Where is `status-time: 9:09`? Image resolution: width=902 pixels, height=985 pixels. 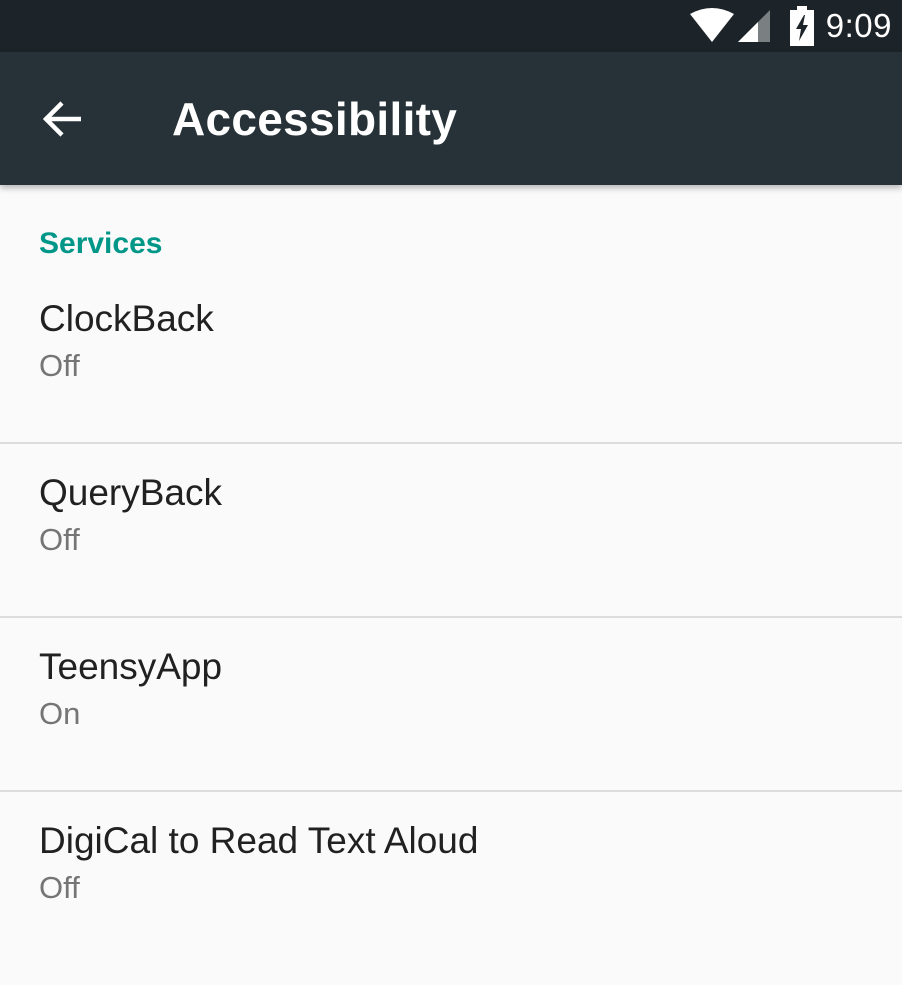
status-time: 9:09 is located at coordinates (858, 25).